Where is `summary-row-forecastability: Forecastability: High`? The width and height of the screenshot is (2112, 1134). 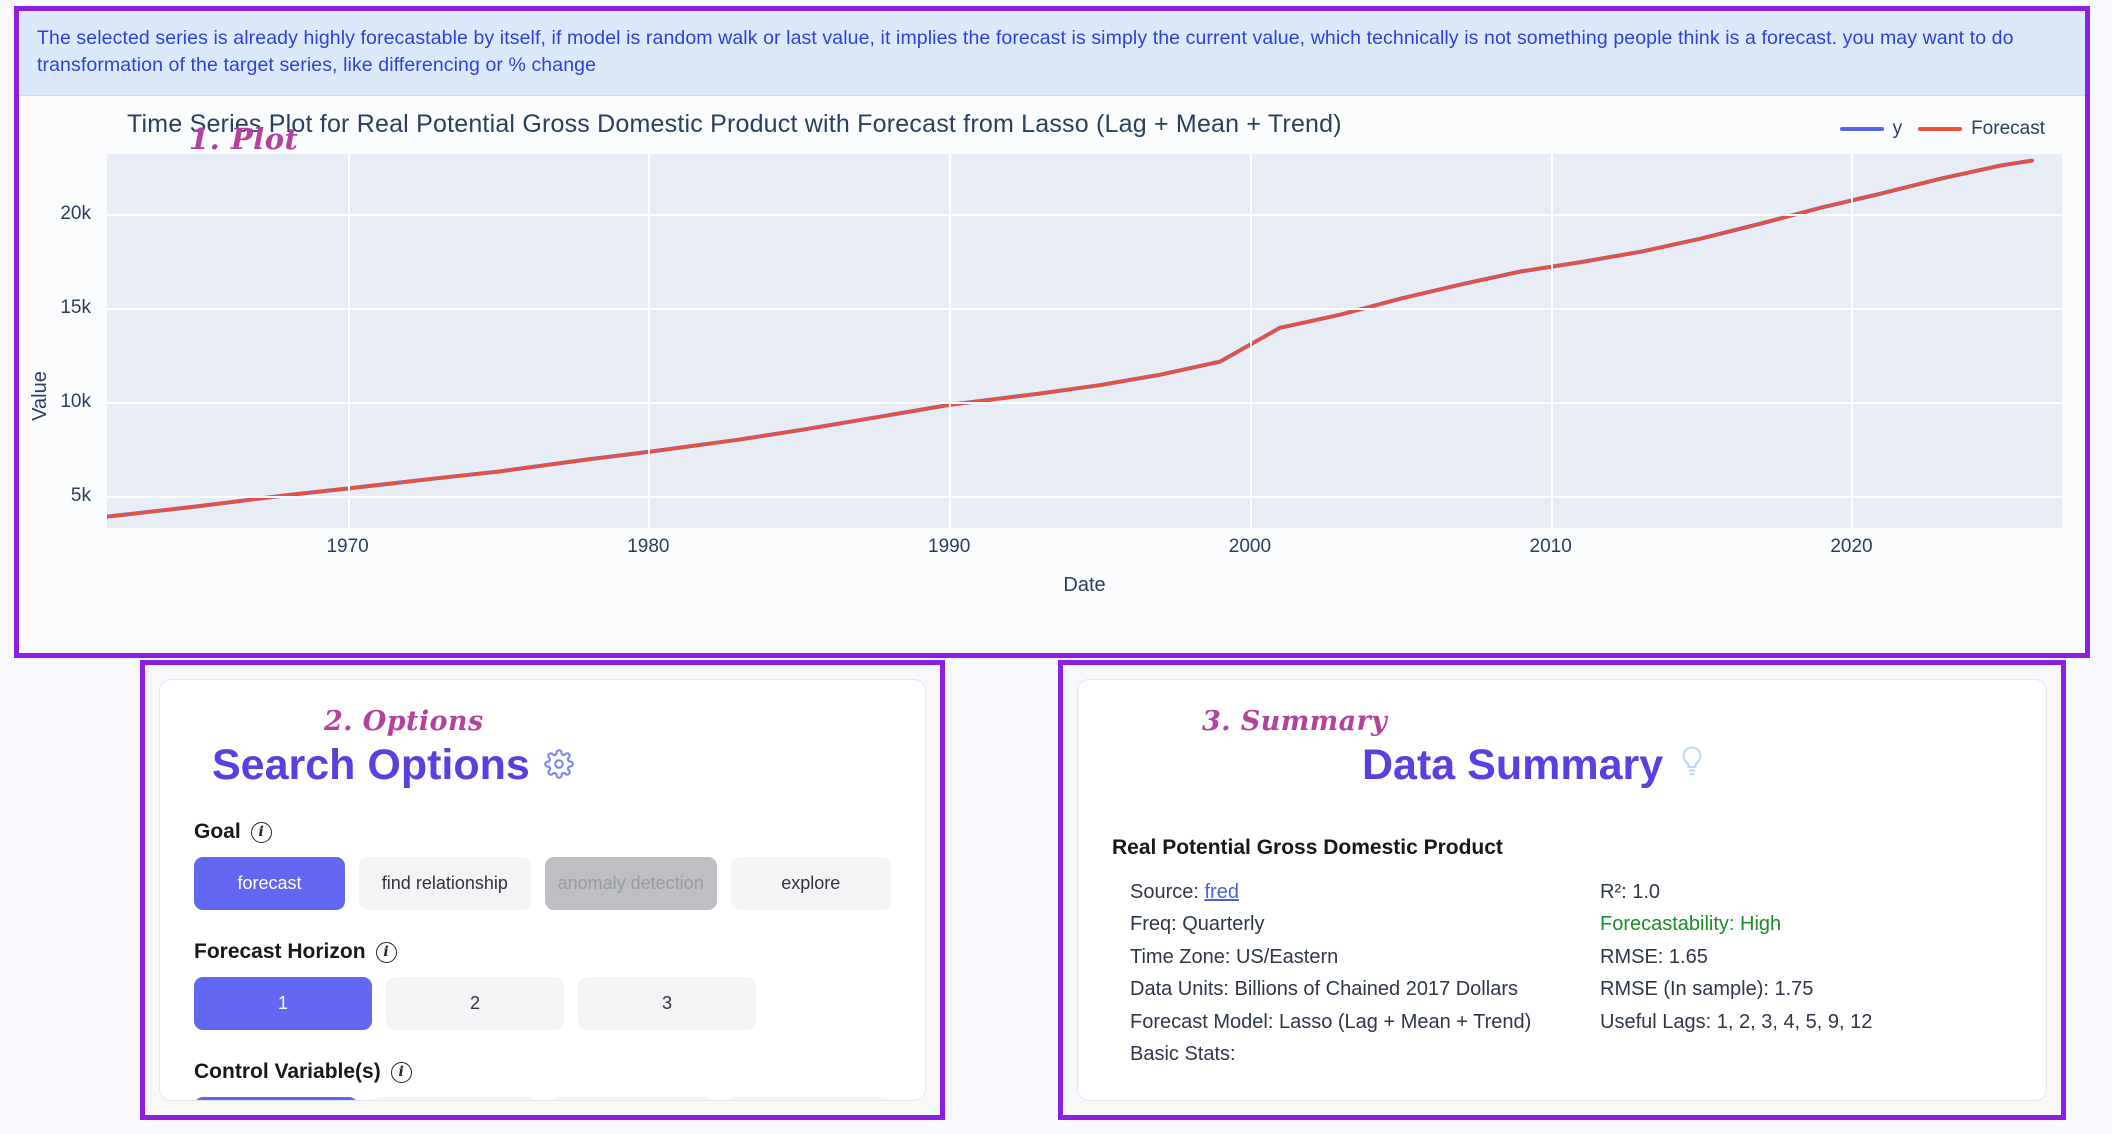 summary-row-forecastability: Forecastability: High is located at coordinates (1691, 924).